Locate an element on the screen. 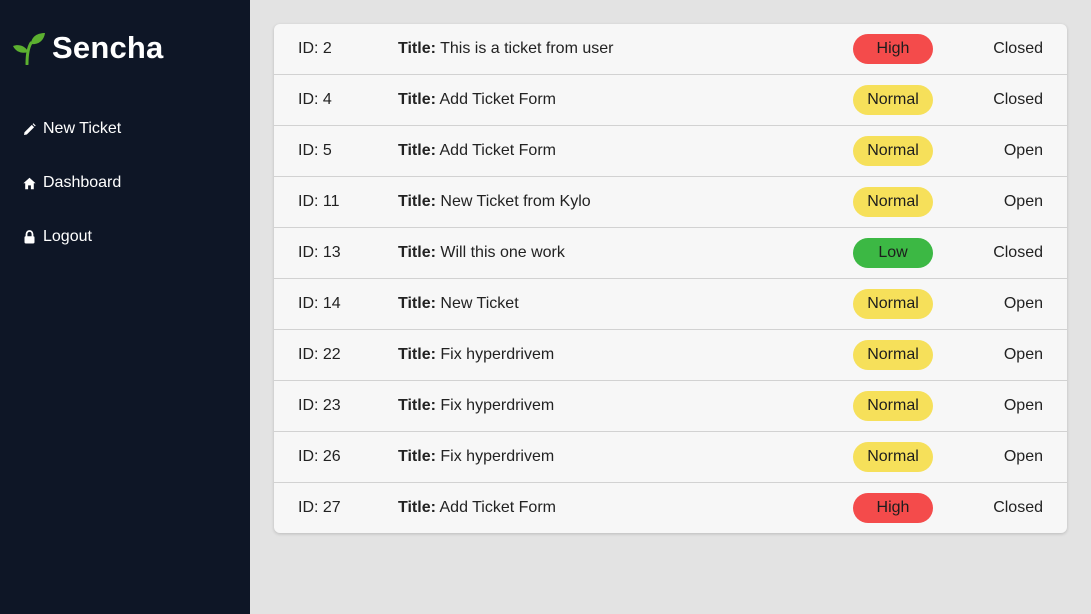 The width and height of the screenshot is (1091, 614). brand-logo: Sencha is located at coordinates (87, 48).